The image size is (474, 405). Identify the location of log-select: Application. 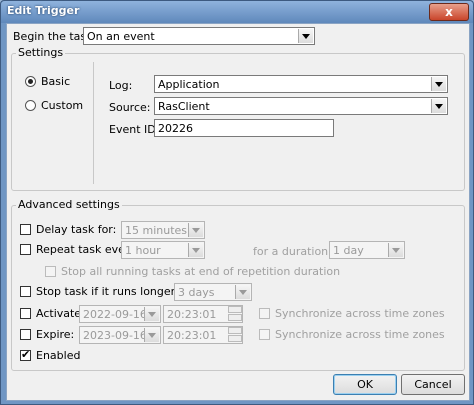
(301, 84).